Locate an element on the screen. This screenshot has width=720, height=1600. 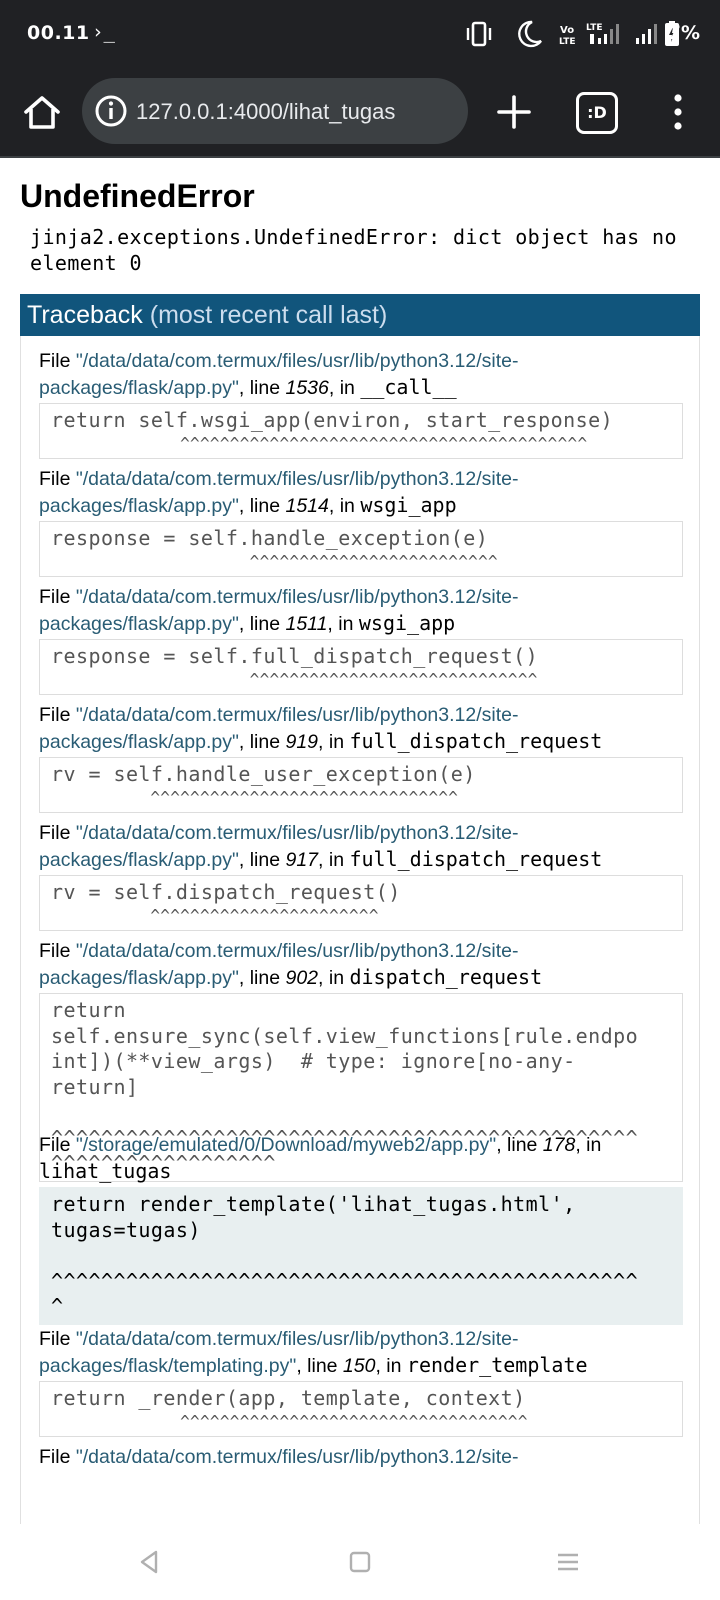
traceback-label: Traceback is located at coordinates (85, 315).